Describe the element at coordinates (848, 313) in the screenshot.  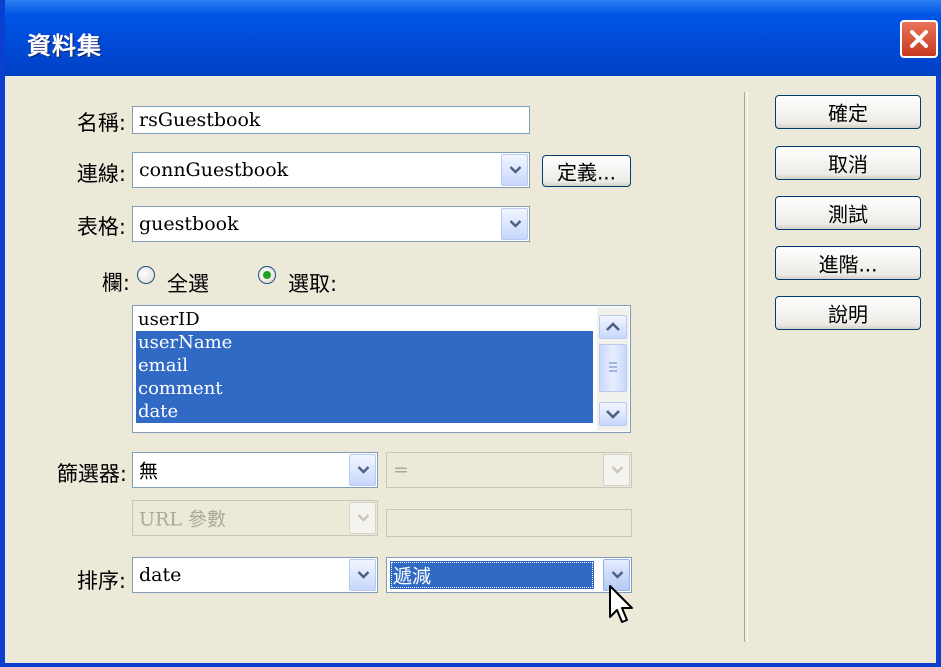
I see `help-button: 說明` at that location.